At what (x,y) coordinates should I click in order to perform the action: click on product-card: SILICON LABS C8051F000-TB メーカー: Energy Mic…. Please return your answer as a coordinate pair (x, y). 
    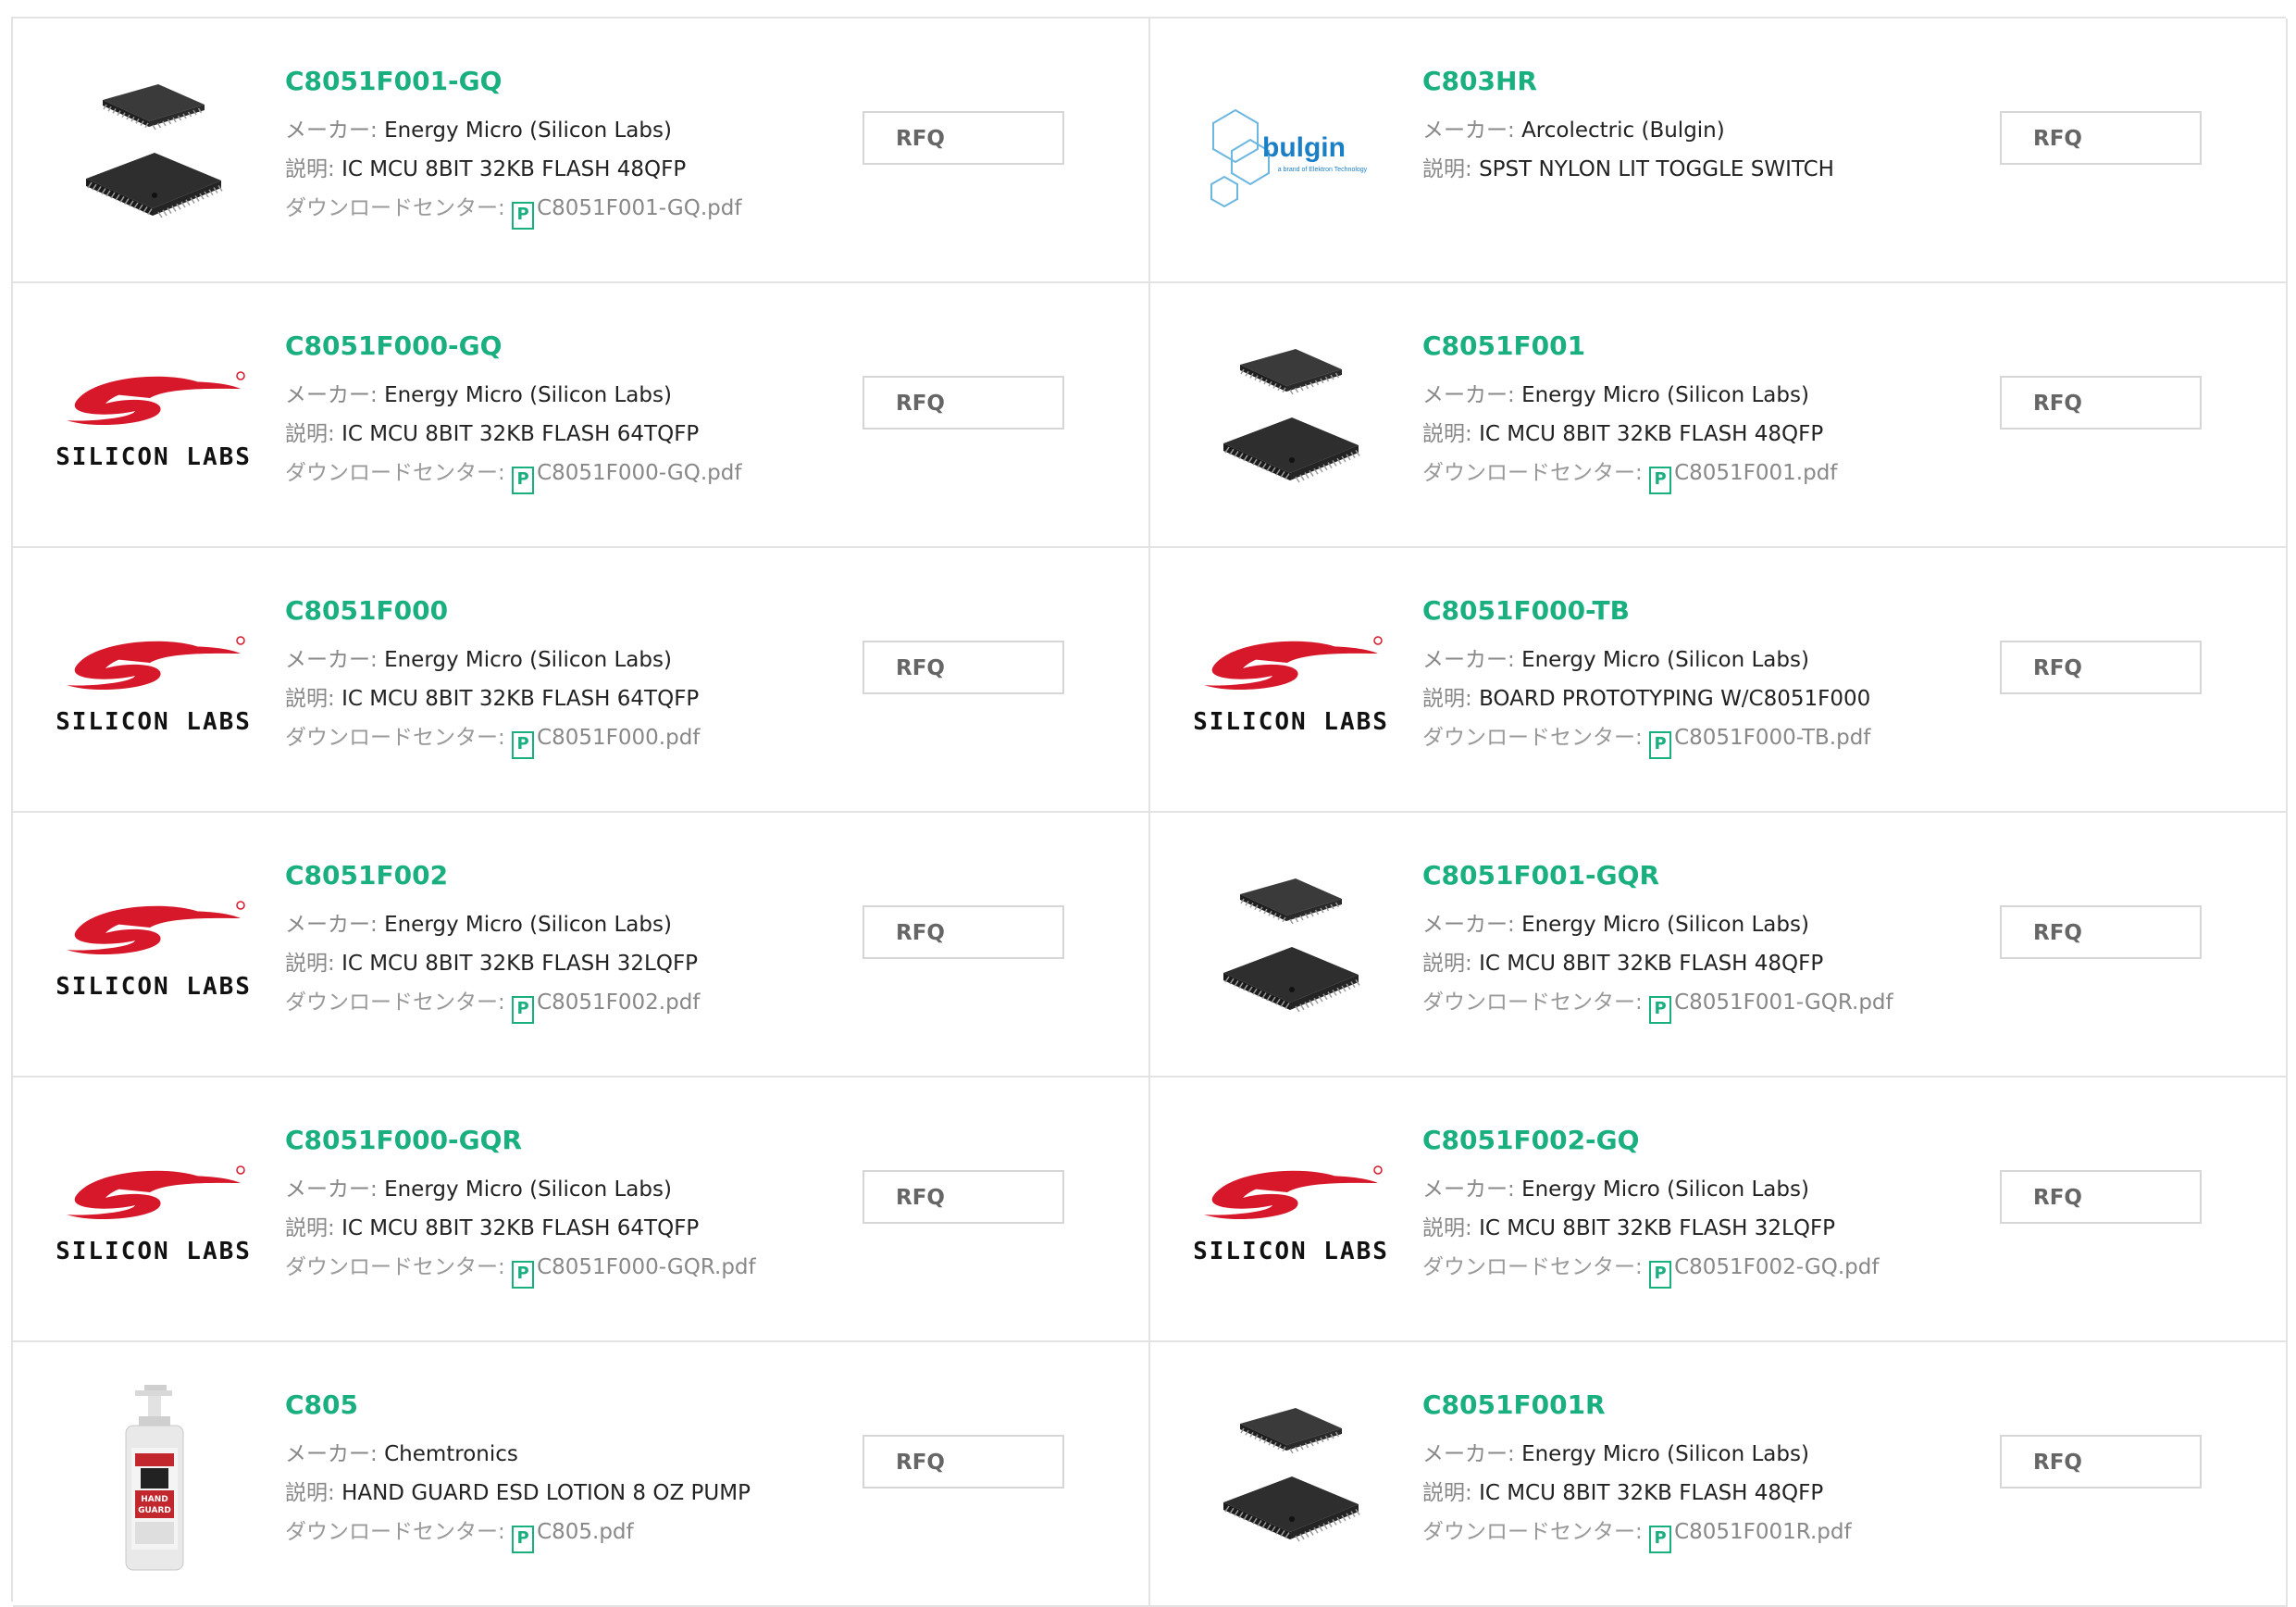
    Looking at the image, I should click on (1719, 680).